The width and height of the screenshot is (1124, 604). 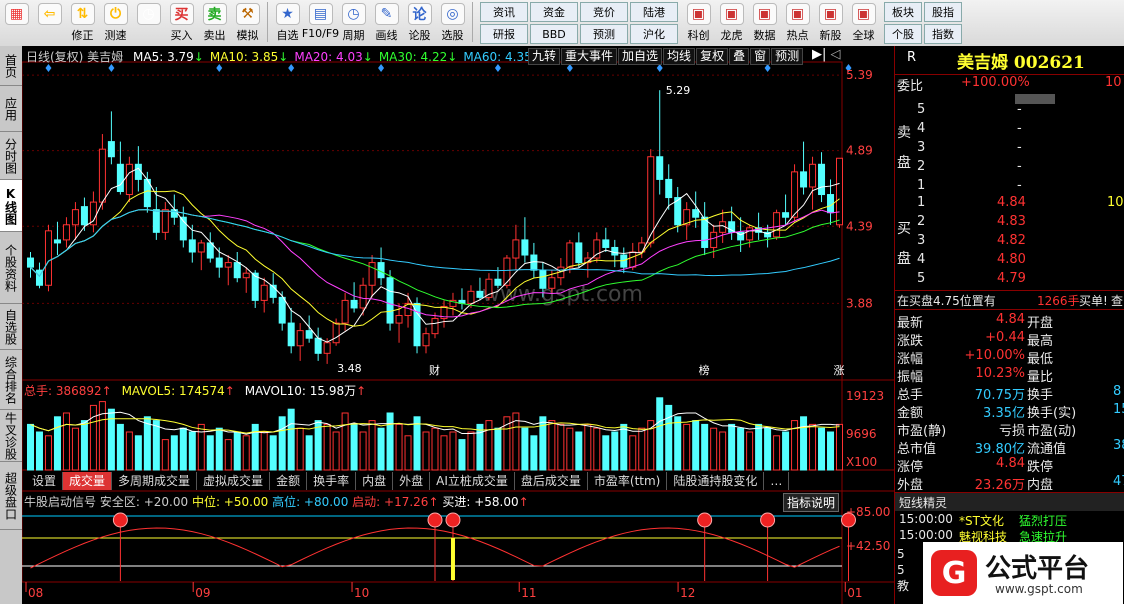 I want to click on chart-top-button: 九转, so click(x=544, y=56).